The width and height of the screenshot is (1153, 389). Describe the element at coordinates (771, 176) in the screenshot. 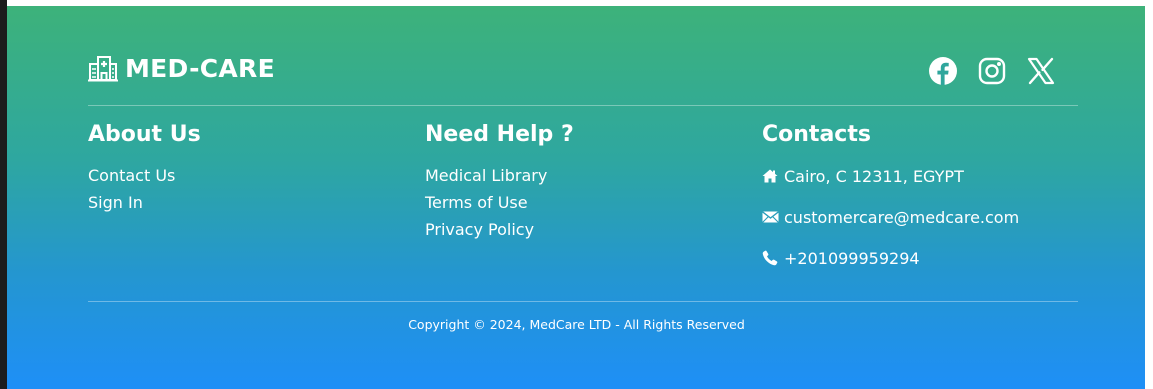

I see `home-icon` at that location.